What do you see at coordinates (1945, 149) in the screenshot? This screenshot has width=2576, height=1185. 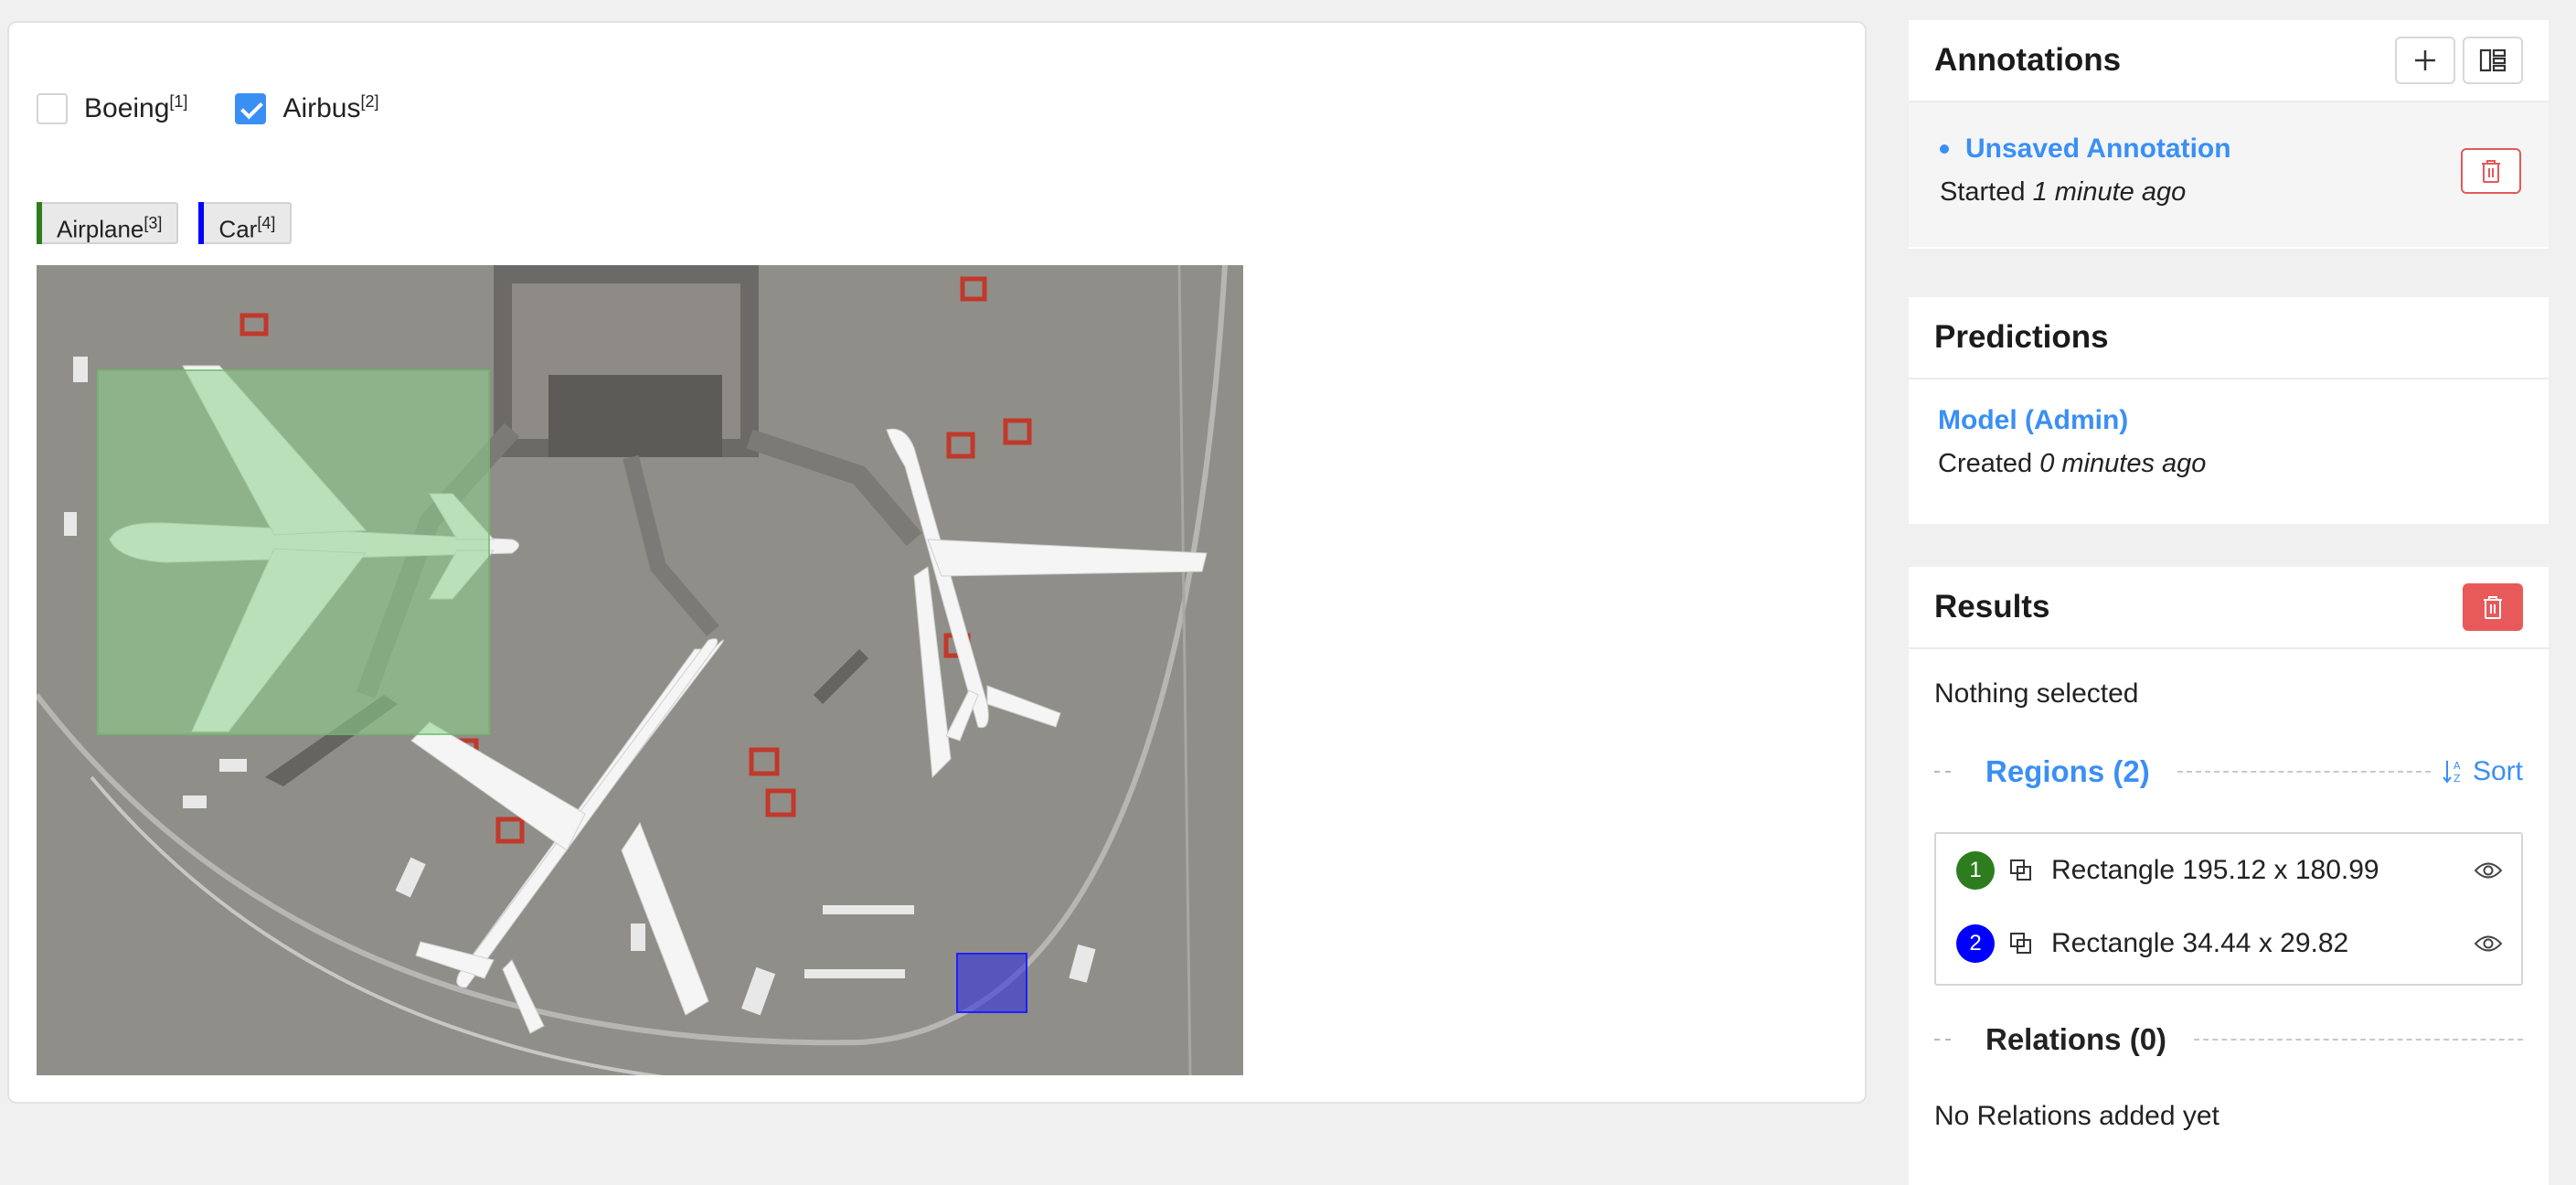 I see `unsaved-dot-icon` at bounding box center [1945, 149].